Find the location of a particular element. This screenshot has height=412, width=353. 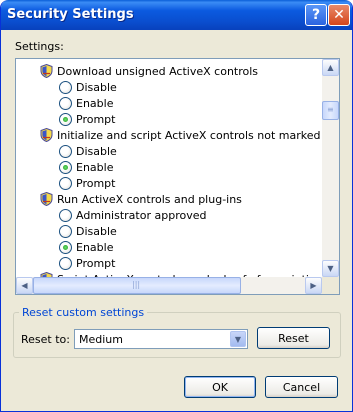

ok-button: OK is located at coordinates (220, 387).